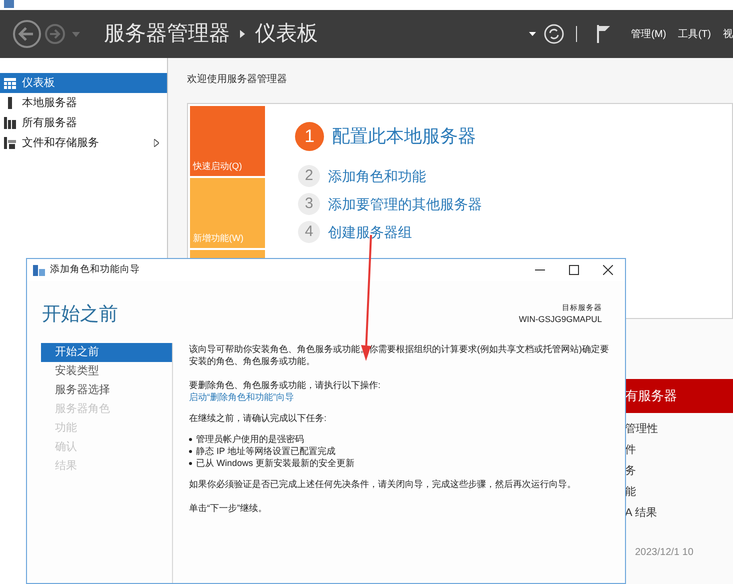  What do you see at coordinates (83, 83) in the screenshot?
I see `sidebar-item: 仪表板` at bounding box center [83, 83].